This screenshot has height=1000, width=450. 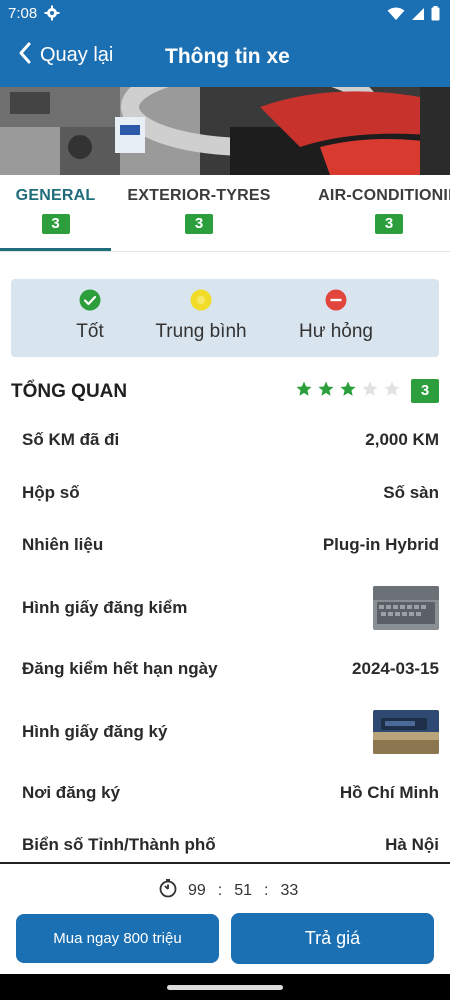 What do you see at coordinates (199, 213) in the screenshot?
I see `tab-exterior-tyres: EXTERIOR-TYRES 3` at bounding box center [199, 213].